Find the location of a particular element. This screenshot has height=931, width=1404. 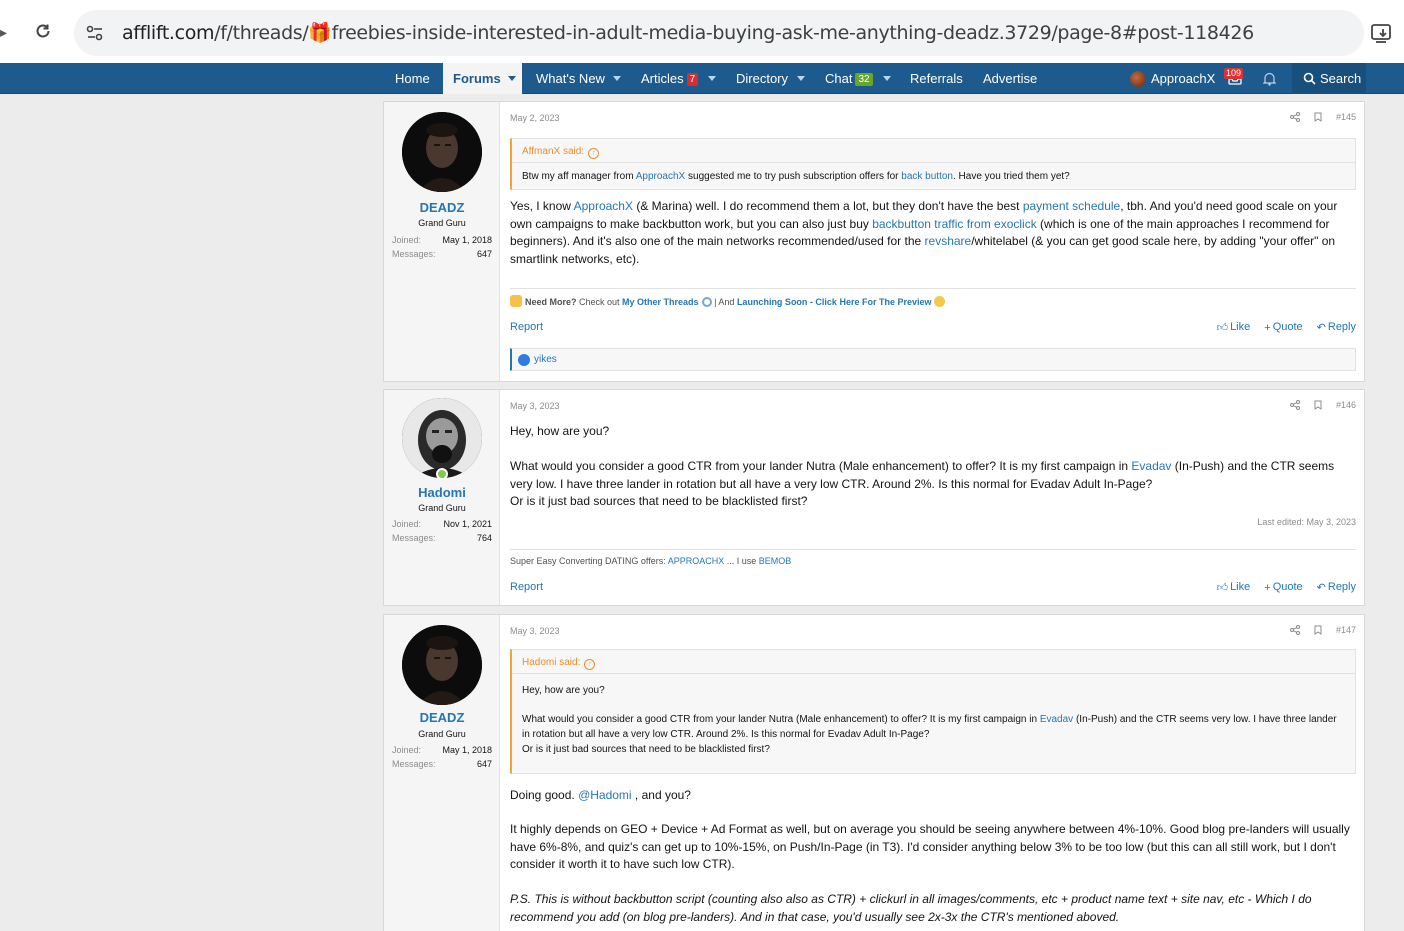

body-link: Evadav is located at coordinates (1151, 466).